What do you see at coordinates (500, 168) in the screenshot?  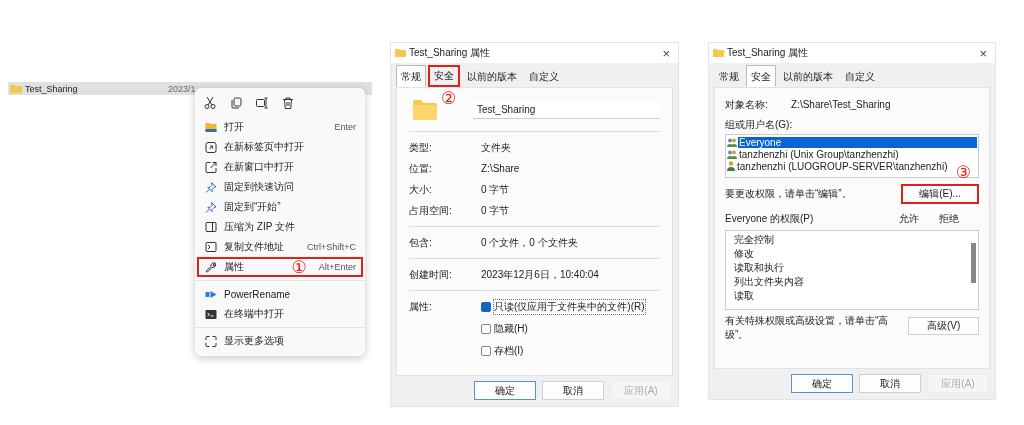 I see `property-value: Z:\Share` at bounding box center [500, 168].